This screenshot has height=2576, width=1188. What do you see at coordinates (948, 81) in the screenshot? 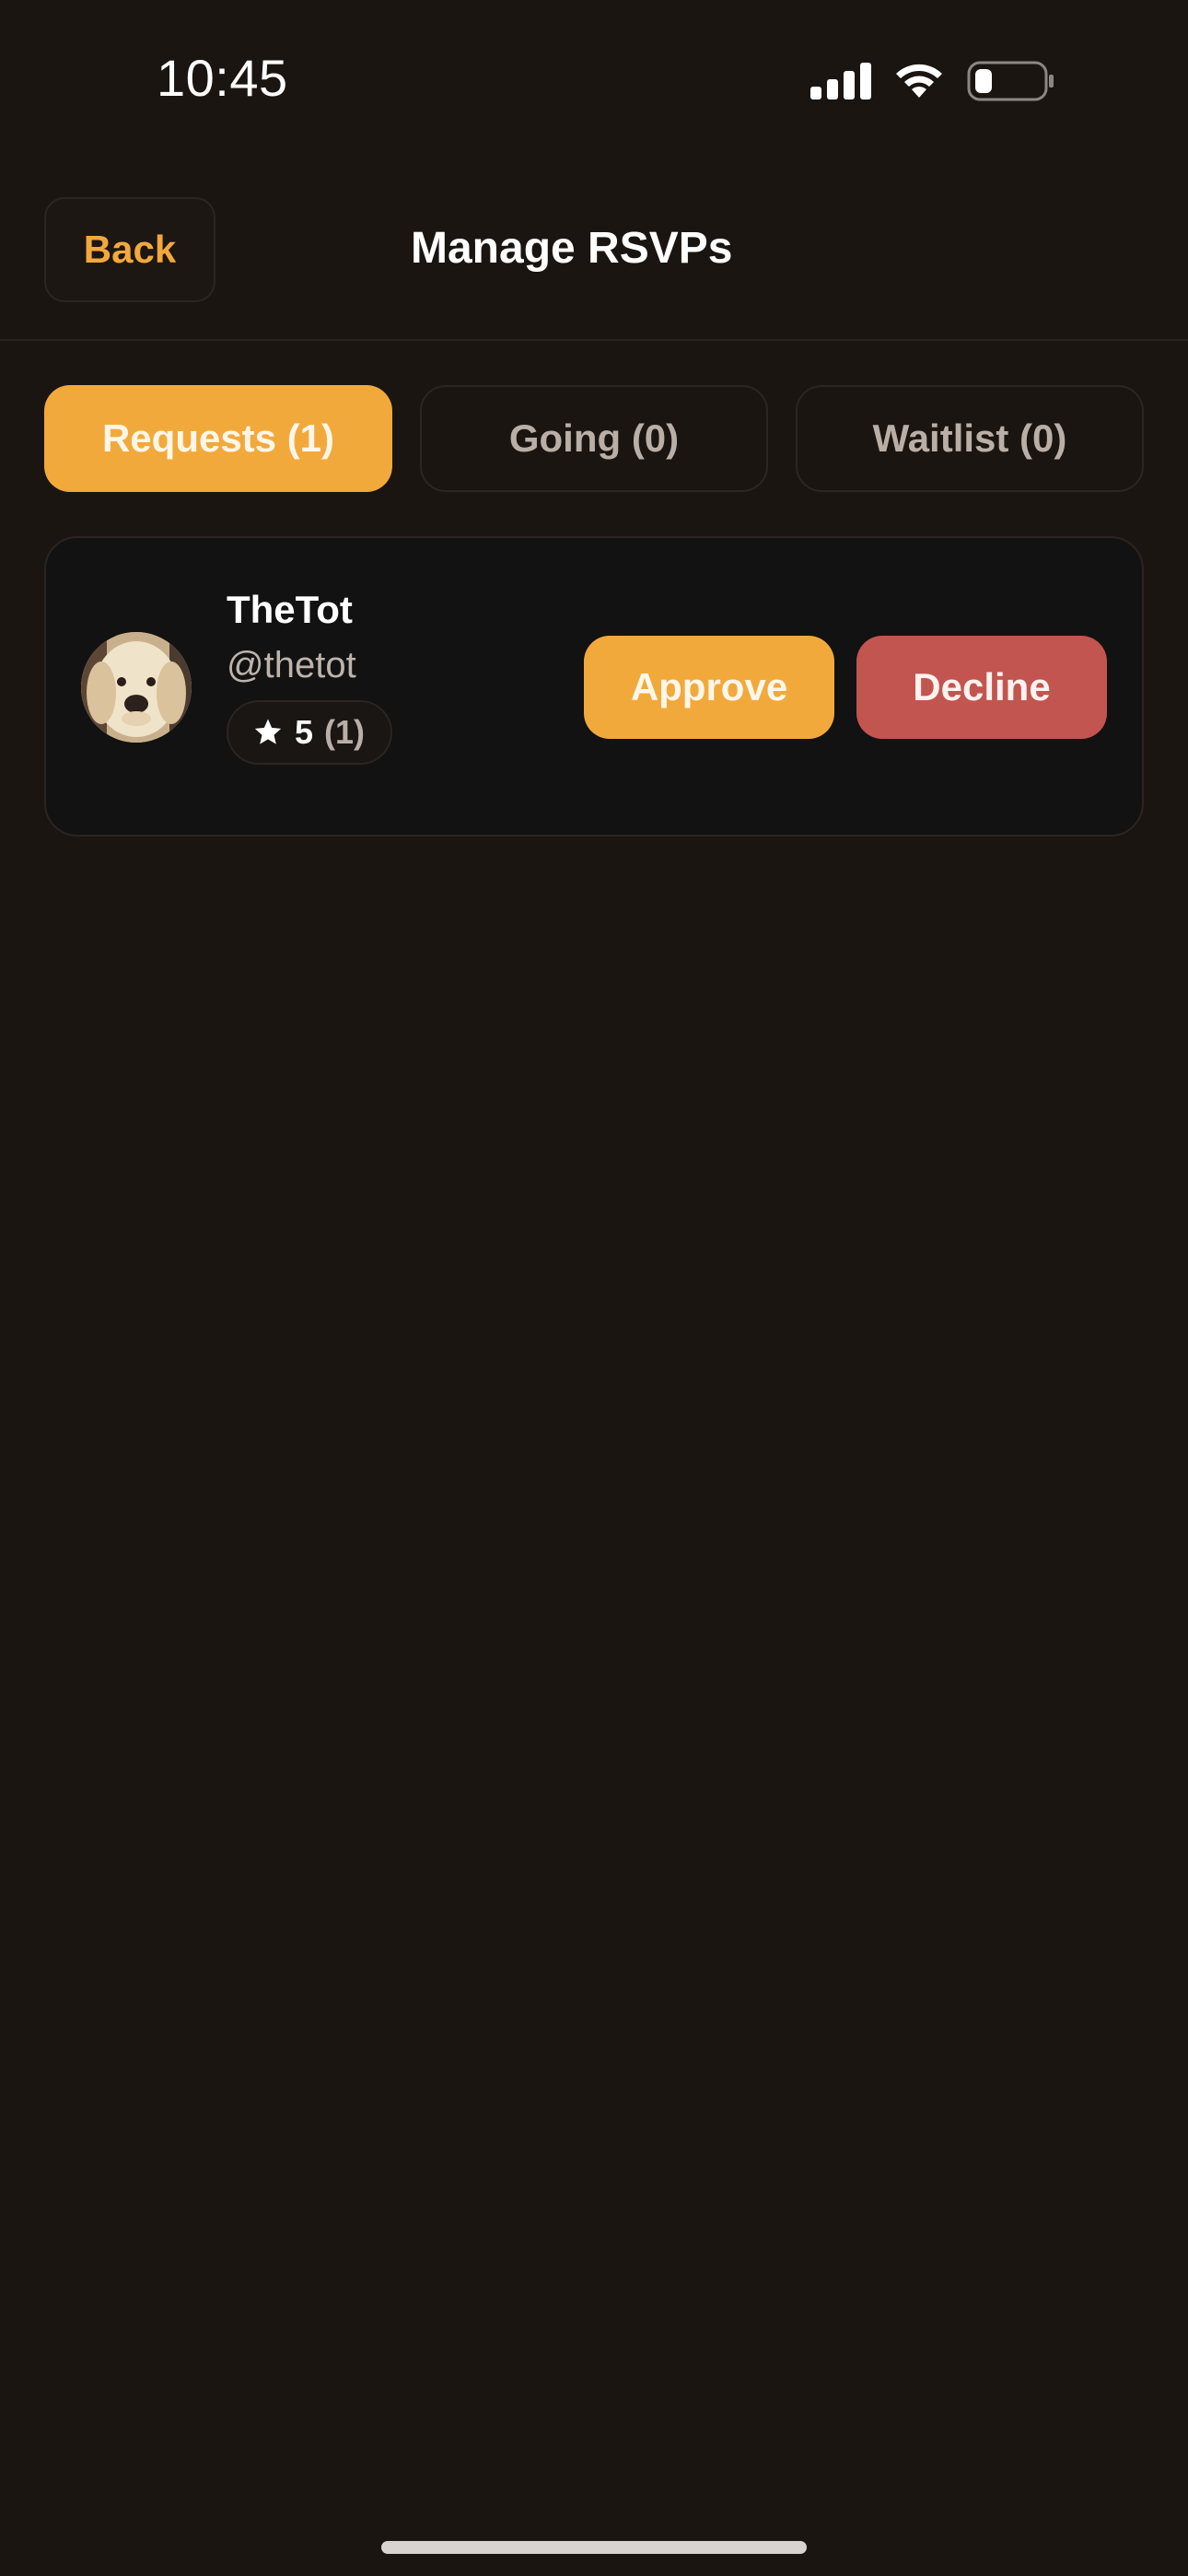
I see `status-icons` at bounding box center [948, 81].